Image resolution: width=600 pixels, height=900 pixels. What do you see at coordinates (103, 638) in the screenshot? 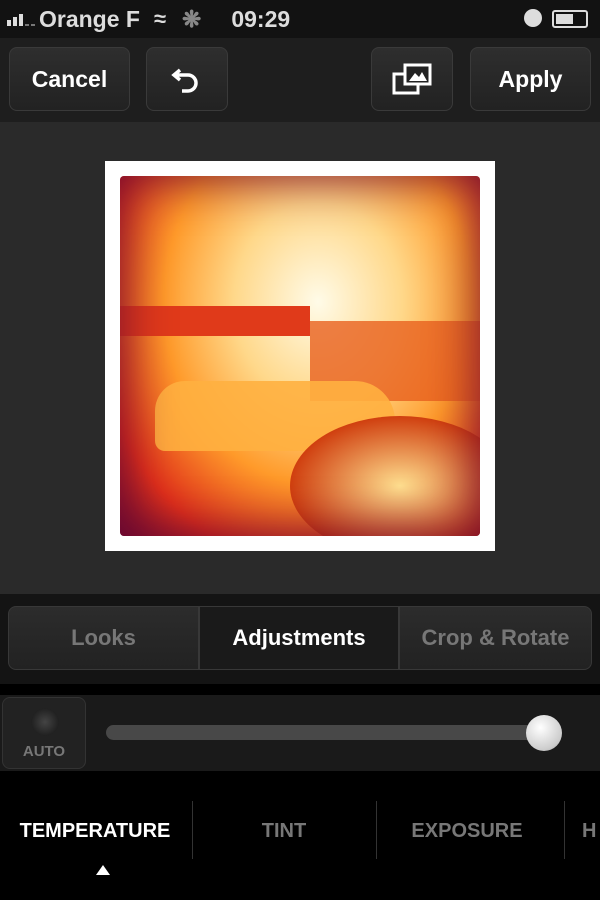
I see `tab-looks: Looks` at bounding box center [103, 638].